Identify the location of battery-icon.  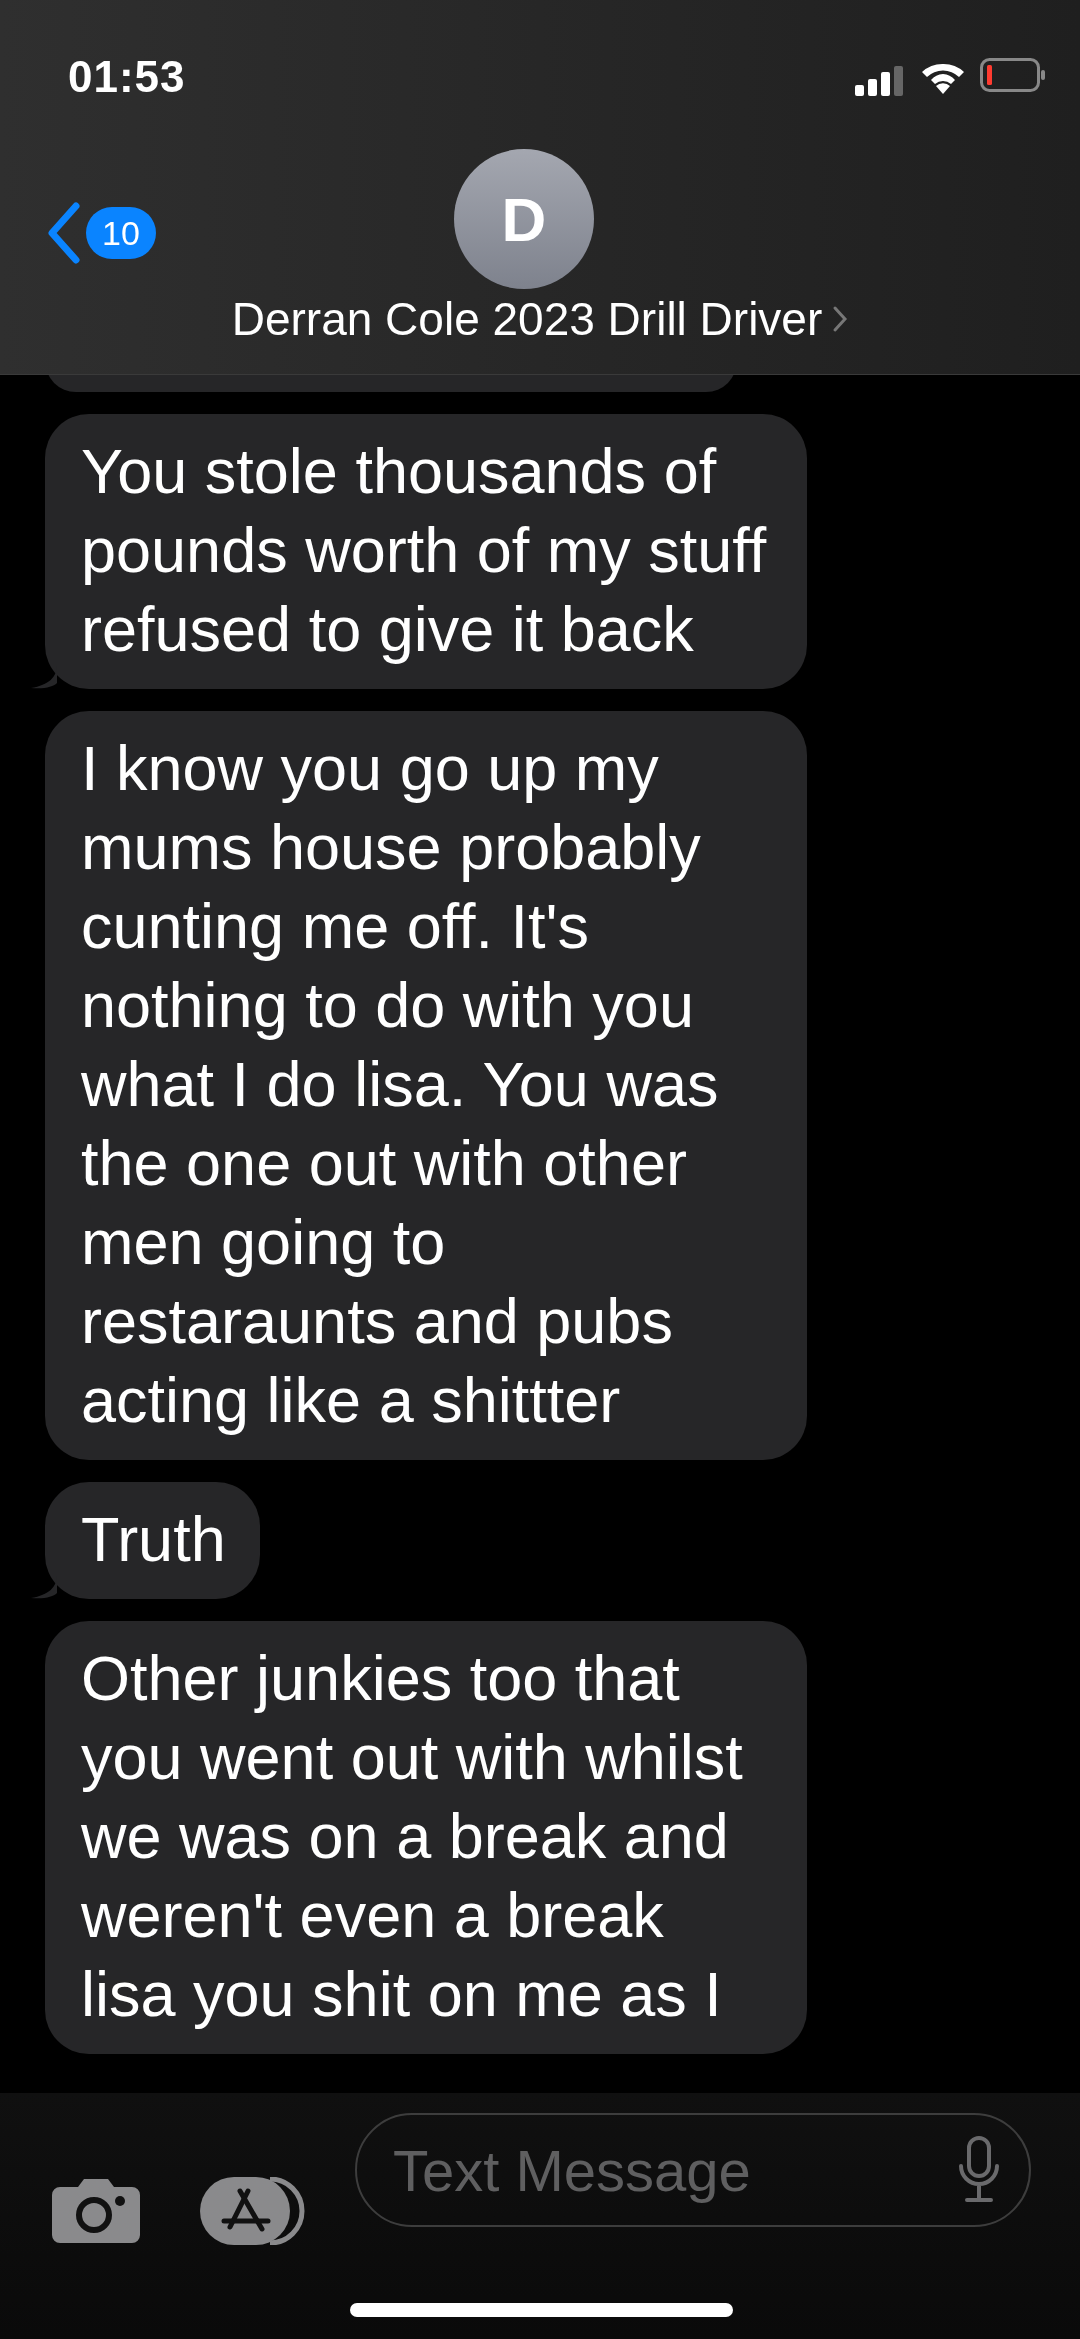
(1013, 76).